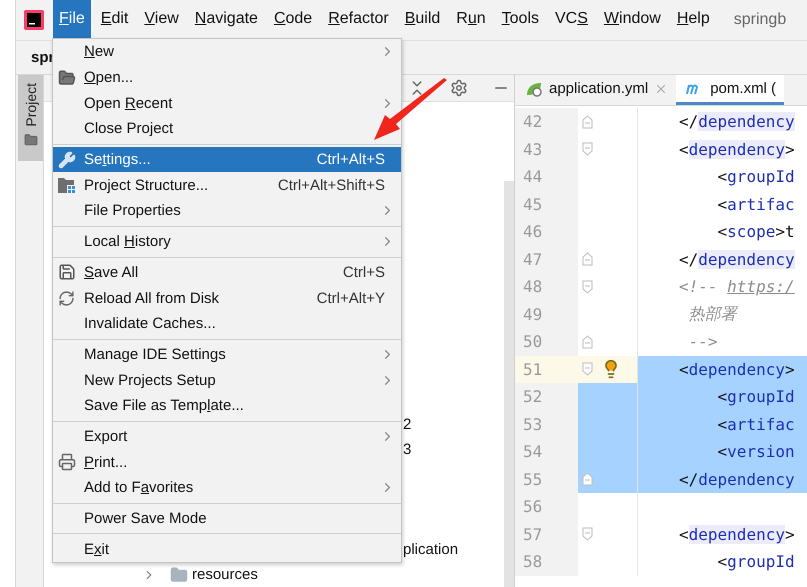 This screenshot has height=587, width=807. Describe the element at coordinates (459, 88) in the screenshot. I see `settings-icon` at that location.